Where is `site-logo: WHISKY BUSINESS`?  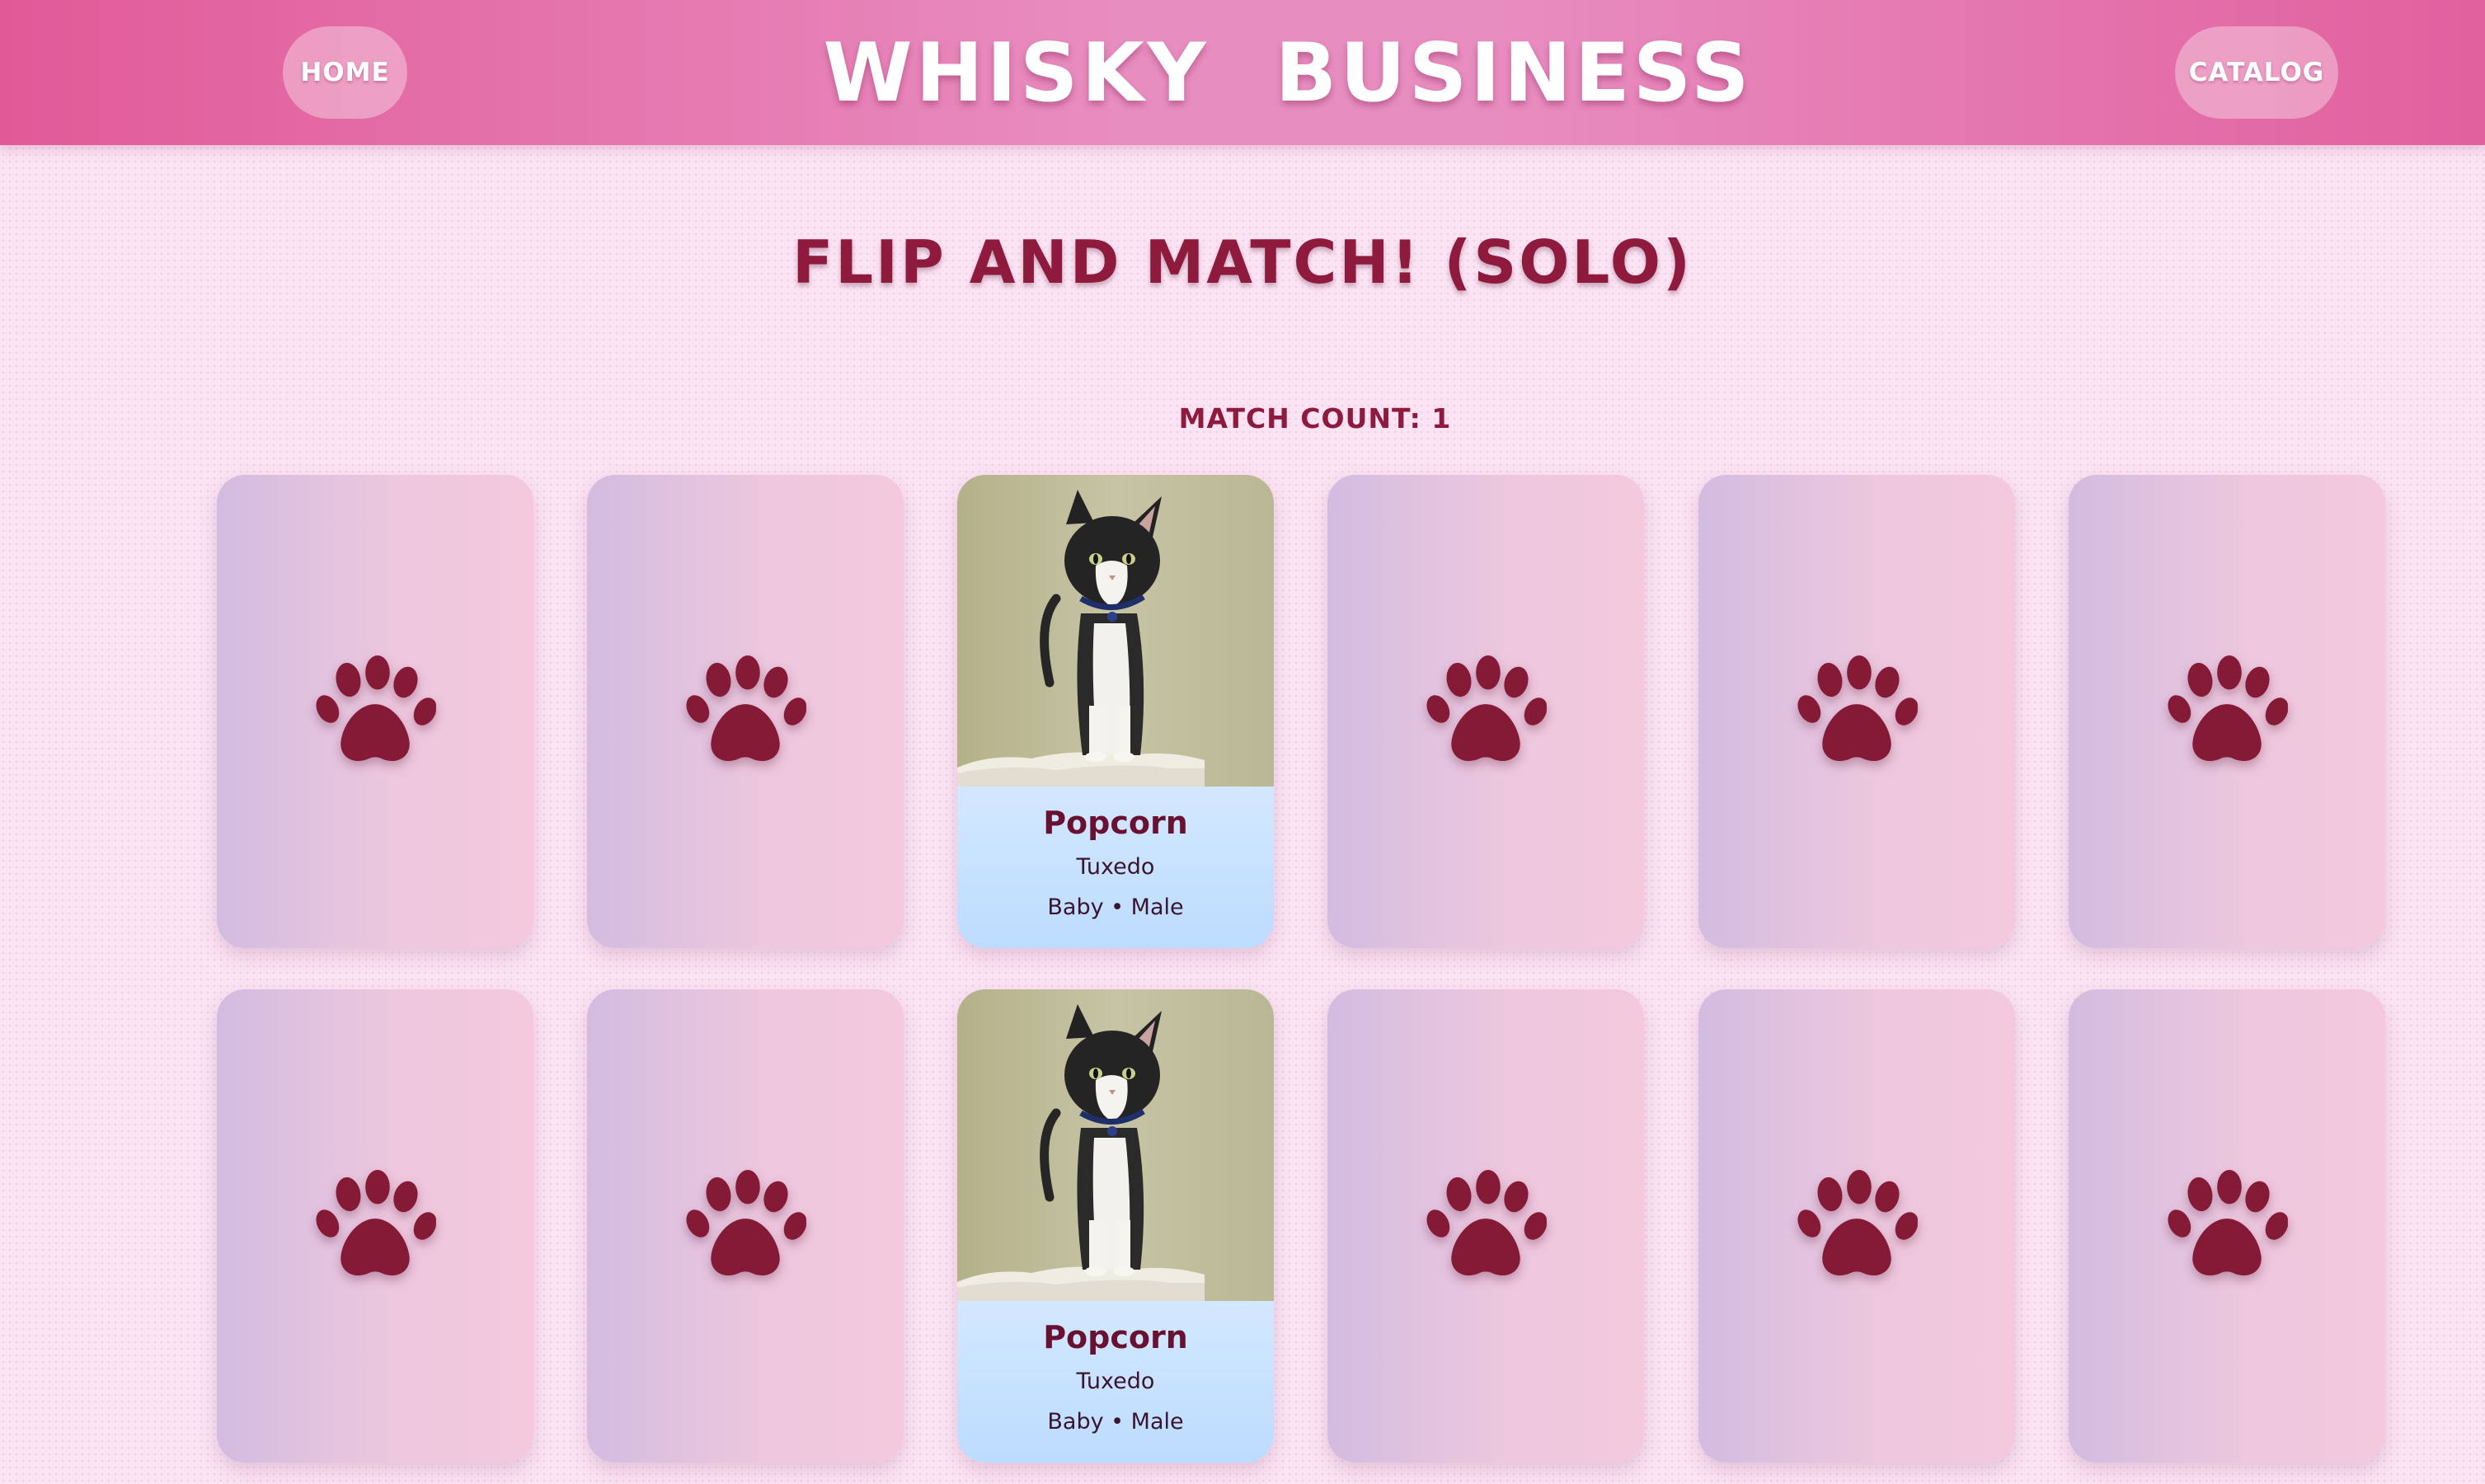 site-logo: WHISKY BUSINESS is located at coordinates (1286, 73).